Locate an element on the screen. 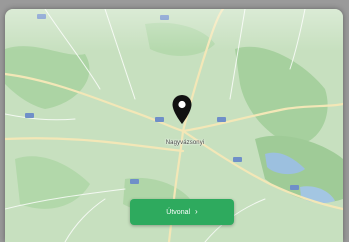 The image size is (349, 242). place-label: Nagyvázsonyi is located at coordinates (185, 143).